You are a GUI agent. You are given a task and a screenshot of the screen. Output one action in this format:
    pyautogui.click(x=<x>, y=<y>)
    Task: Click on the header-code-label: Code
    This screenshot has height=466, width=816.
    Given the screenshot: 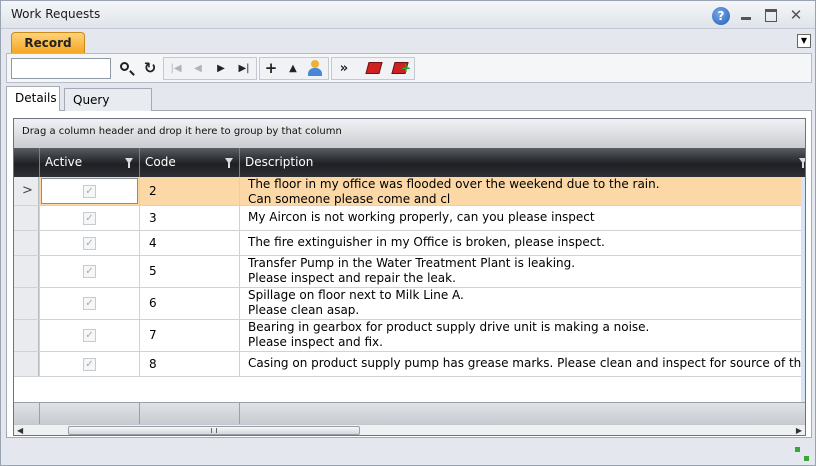 What is the action you would take?
    pyautogui.click(x=160, y=162)
    